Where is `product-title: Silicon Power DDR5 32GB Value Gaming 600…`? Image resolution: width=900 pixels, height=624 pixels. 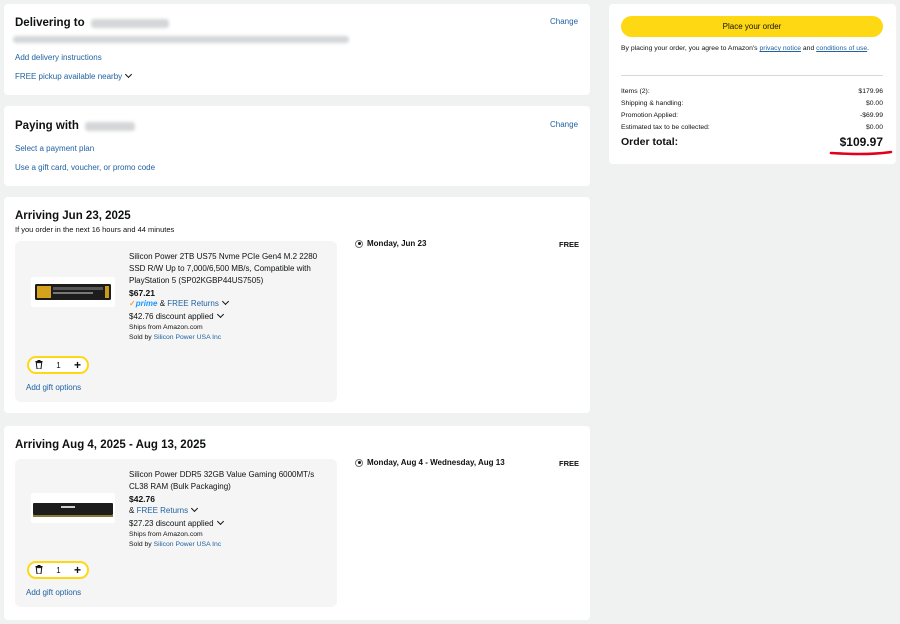
product-title: Silicon Power DDR5 32GB Value Gaming 600… is located at coordinates (229, 481).